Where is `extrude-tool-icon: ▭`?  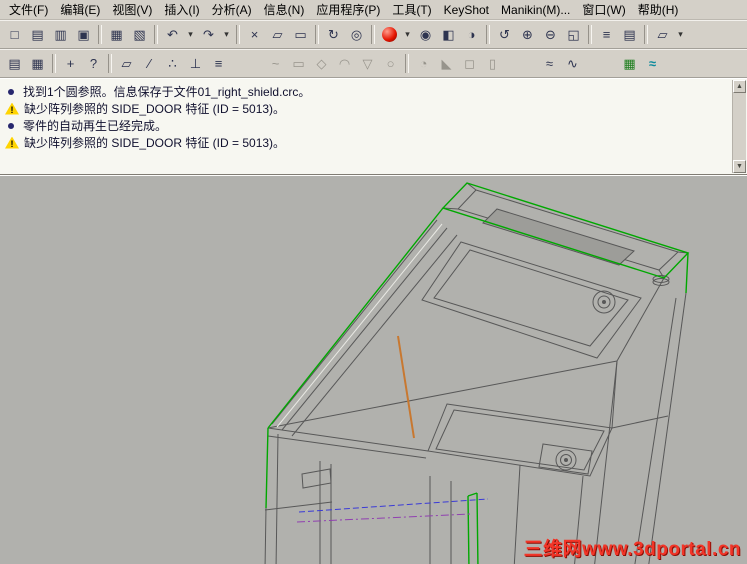 extrude-tool-icon: ▭ is located at coordinates (298, 63).